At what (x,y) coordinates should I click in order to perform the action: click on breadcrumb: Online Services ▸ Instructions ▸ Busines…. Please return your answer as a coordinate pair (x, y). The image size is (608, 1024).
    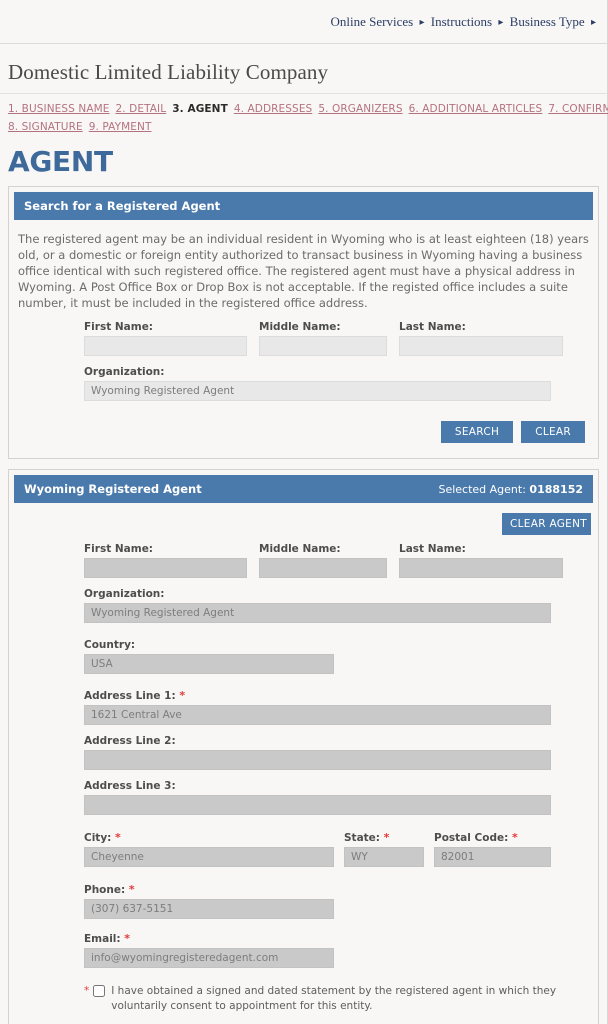
    Looking at the image, I should click on (465, 22).